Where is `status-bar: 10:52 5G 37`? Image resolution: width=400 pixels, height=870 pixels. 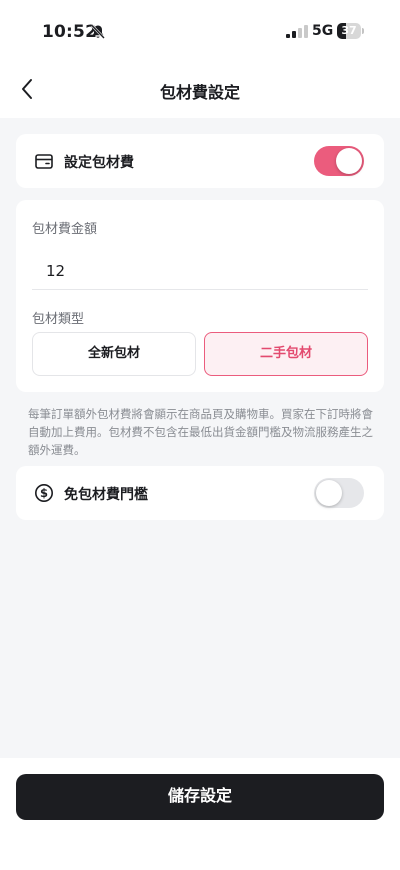 status-bar: 10:52 5G 37 is located at coordinates (200, 30).